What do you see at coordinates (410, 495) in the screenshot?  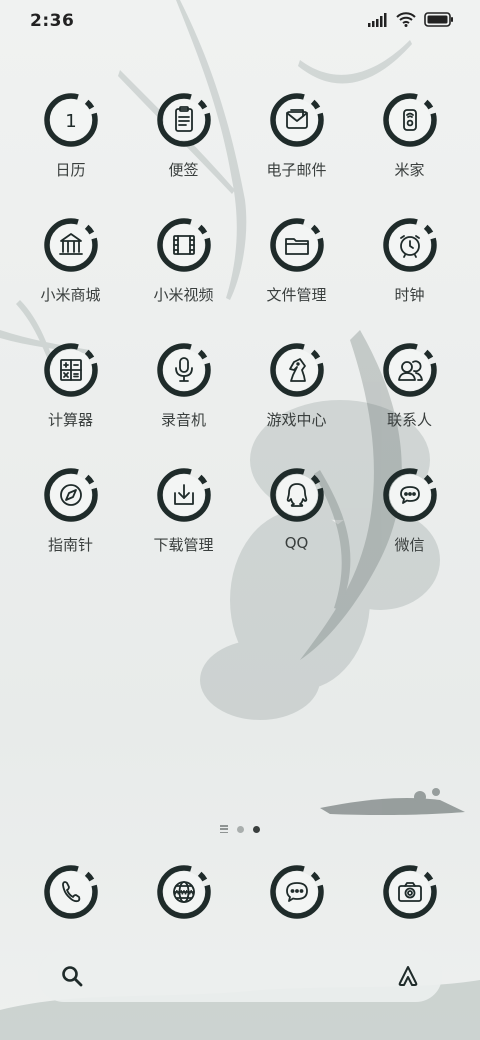 I see `wechat-icon` at bounding box center [410, 495].